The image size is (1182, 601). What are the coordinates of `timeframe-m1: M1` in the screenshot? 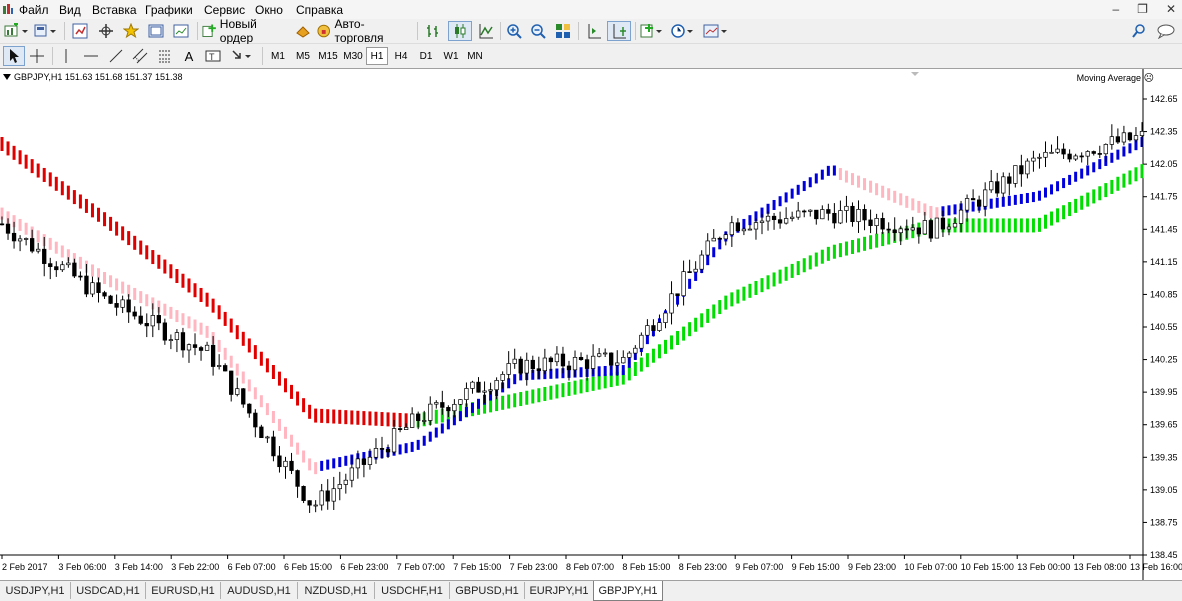 It's located at (278, 56).